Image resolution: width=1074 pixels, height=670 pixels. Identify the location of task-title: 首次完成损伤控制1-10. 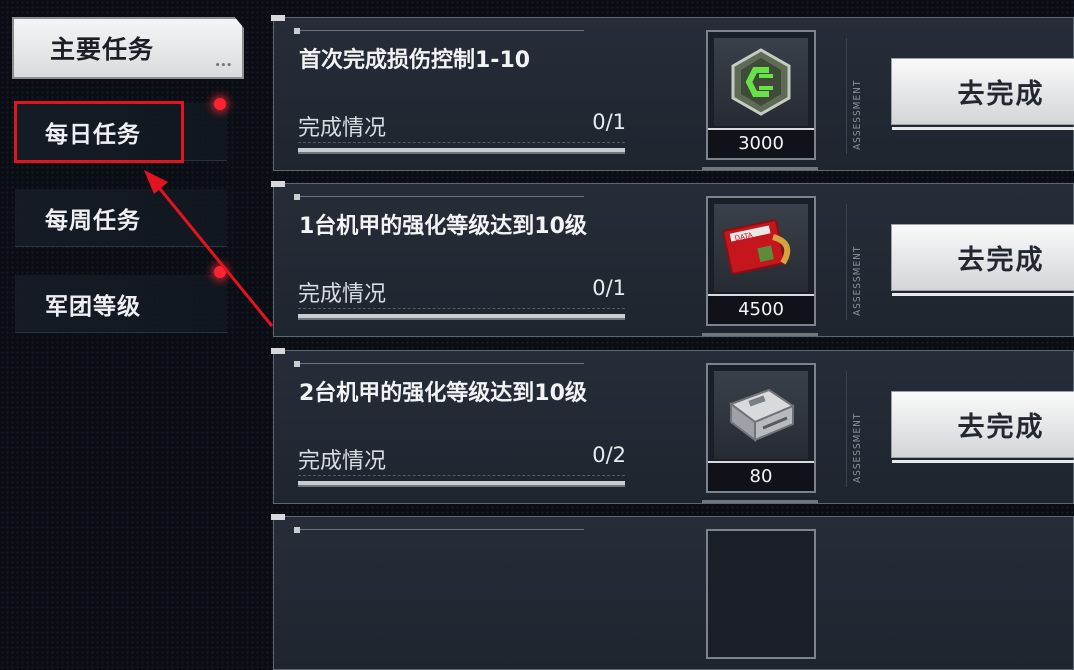
(415, 60).